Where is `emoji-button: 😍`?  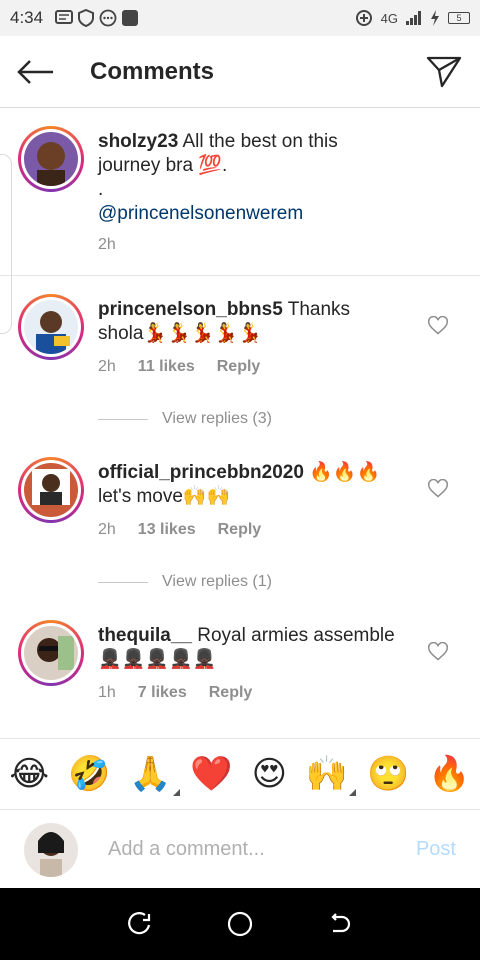
emoji-button: 😍 is located at coordinates (269, 774).